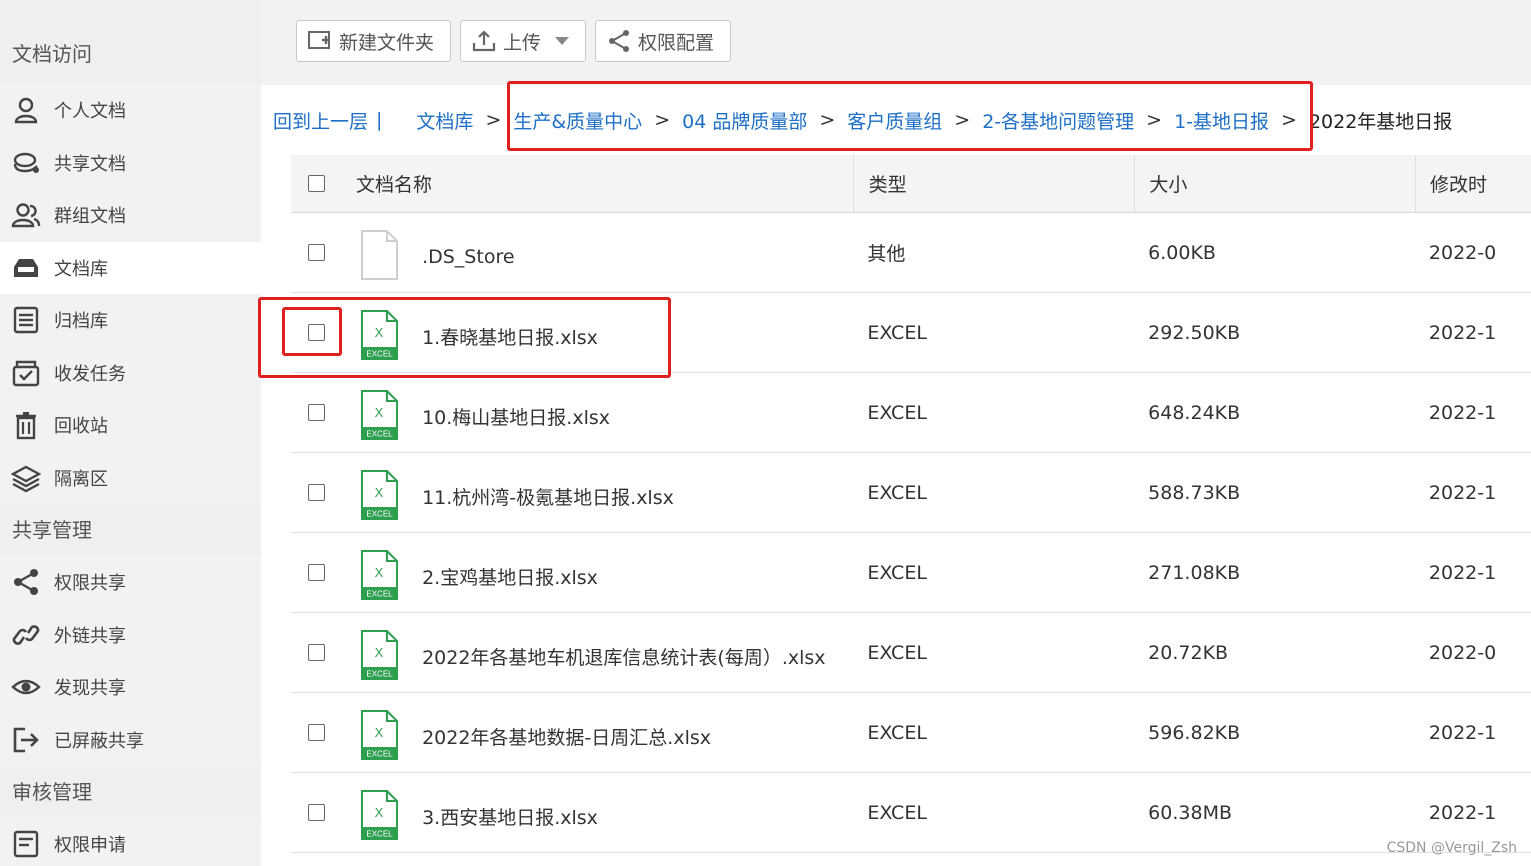 The height and width of the screenshot is (866, 1531). Describe the element at coordinates (1472, 183) in the screenshot. I see `col-time-header: 修改时` at that location.